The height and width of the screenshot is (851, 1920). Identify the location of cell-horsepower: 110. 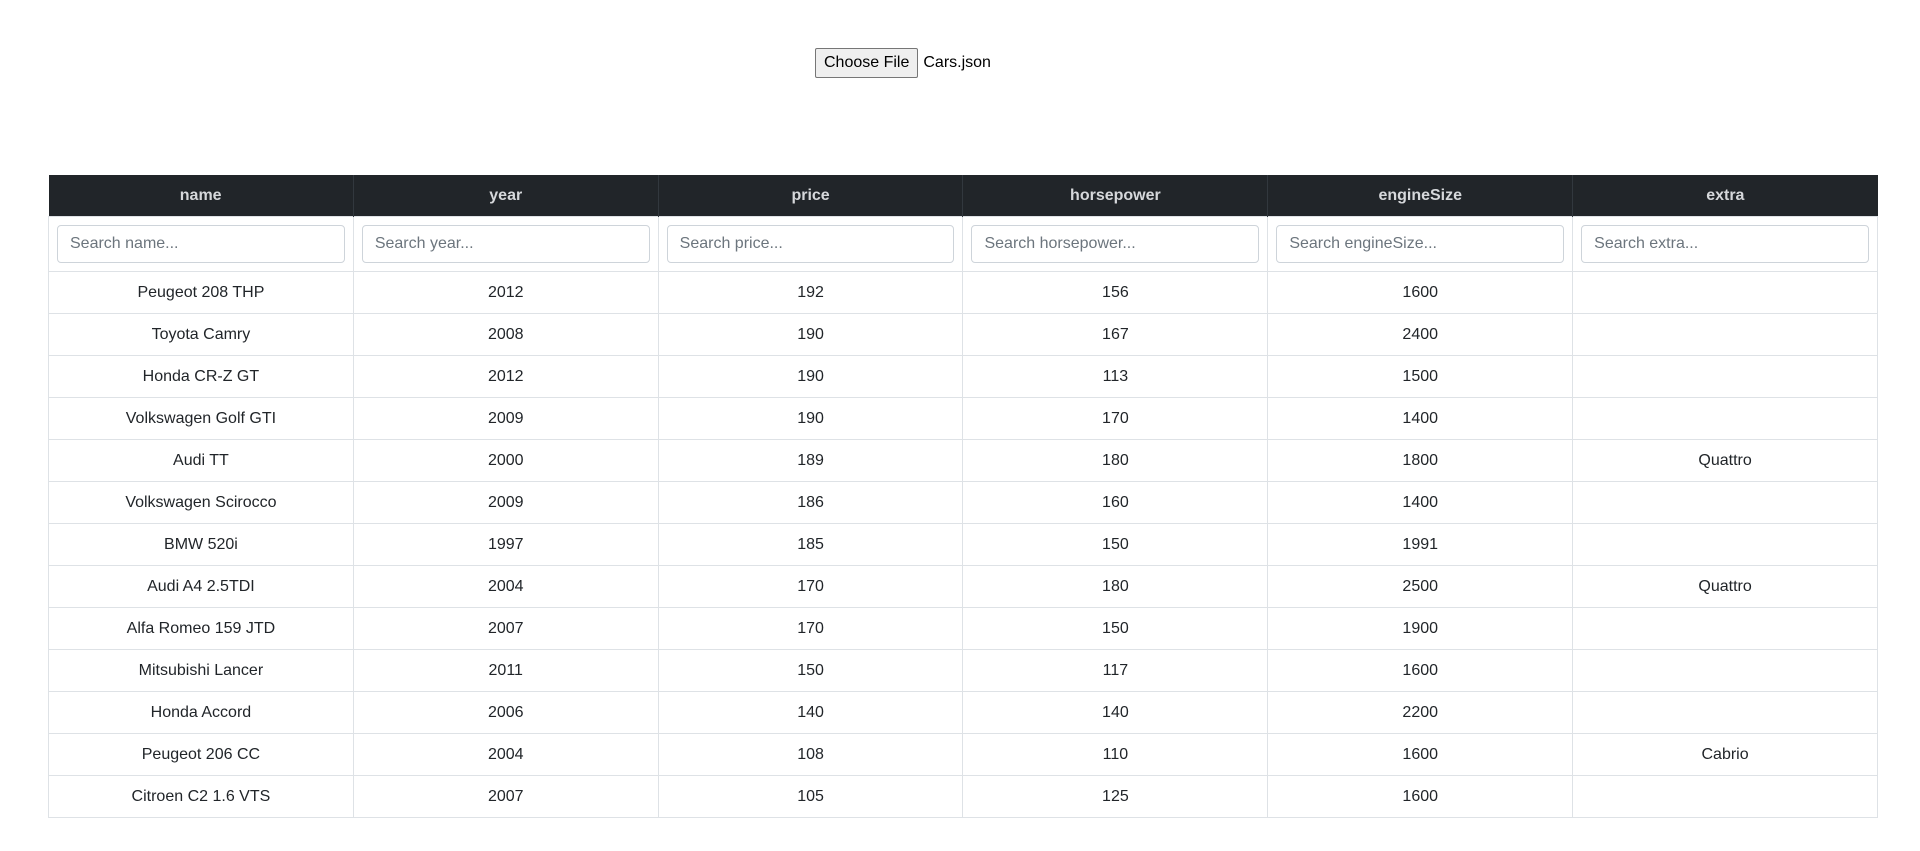
(1115, 754).